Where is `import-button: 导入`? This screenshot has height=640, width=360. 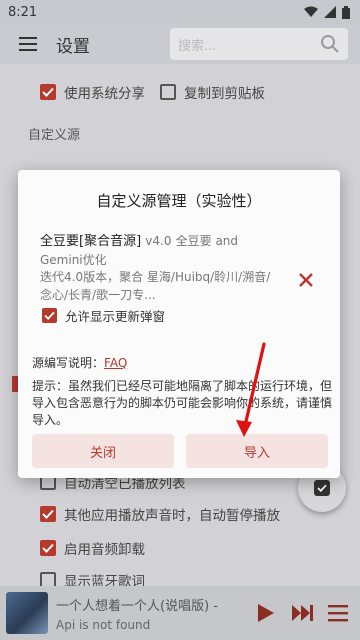
import-button: 导入 is located at coordinates (257, 451).